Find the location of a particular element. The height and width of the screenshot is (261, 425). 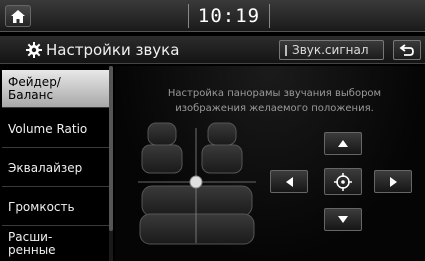

gear-icon is located at coordinates (34, 50).